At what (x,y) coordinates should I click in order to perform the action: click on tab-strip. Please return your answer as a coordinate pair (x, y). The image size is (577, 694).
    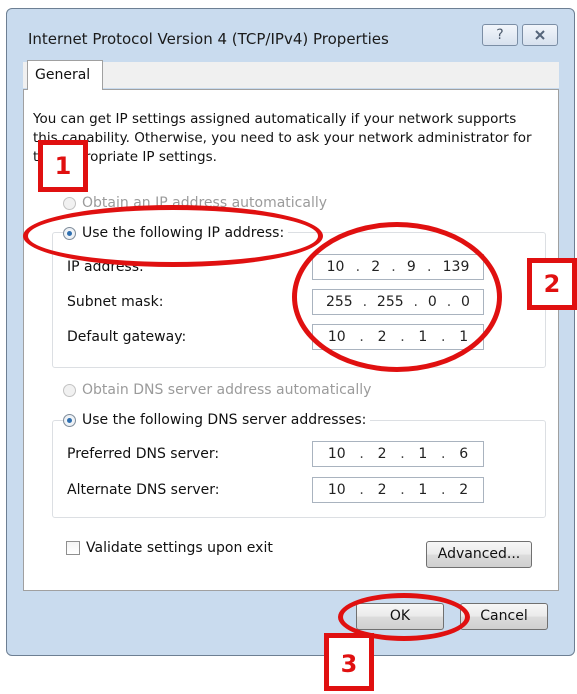
    Looking at the image, I should click on (291, 75).